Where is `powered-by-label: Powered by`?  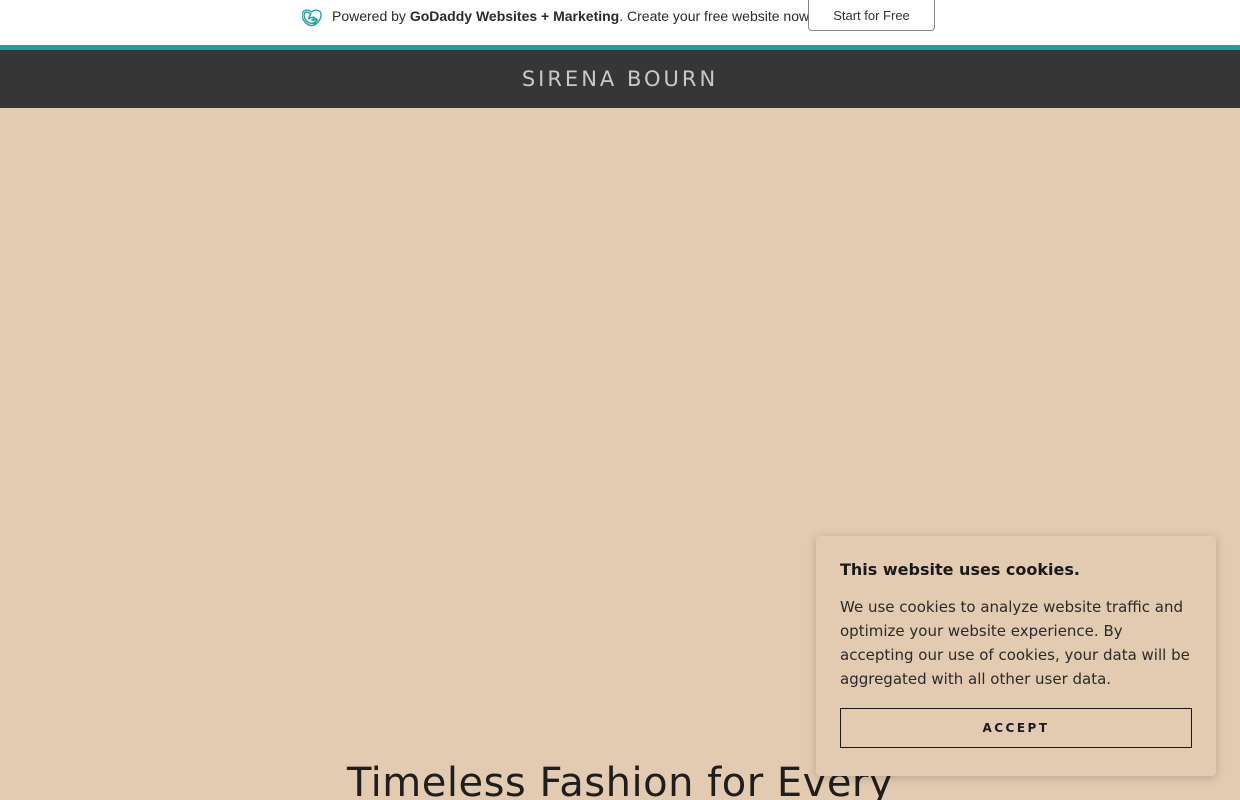 powered-by-label: Powered by is located at coordinates (369, 16).